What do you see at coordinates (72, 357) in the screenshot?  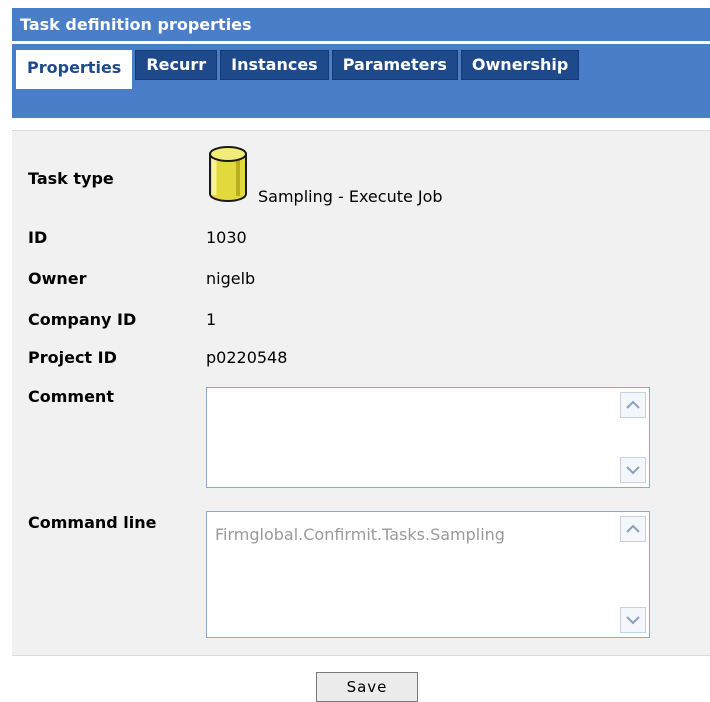 I see `project-id-label: Project ID` at bounding box center [72, 357].